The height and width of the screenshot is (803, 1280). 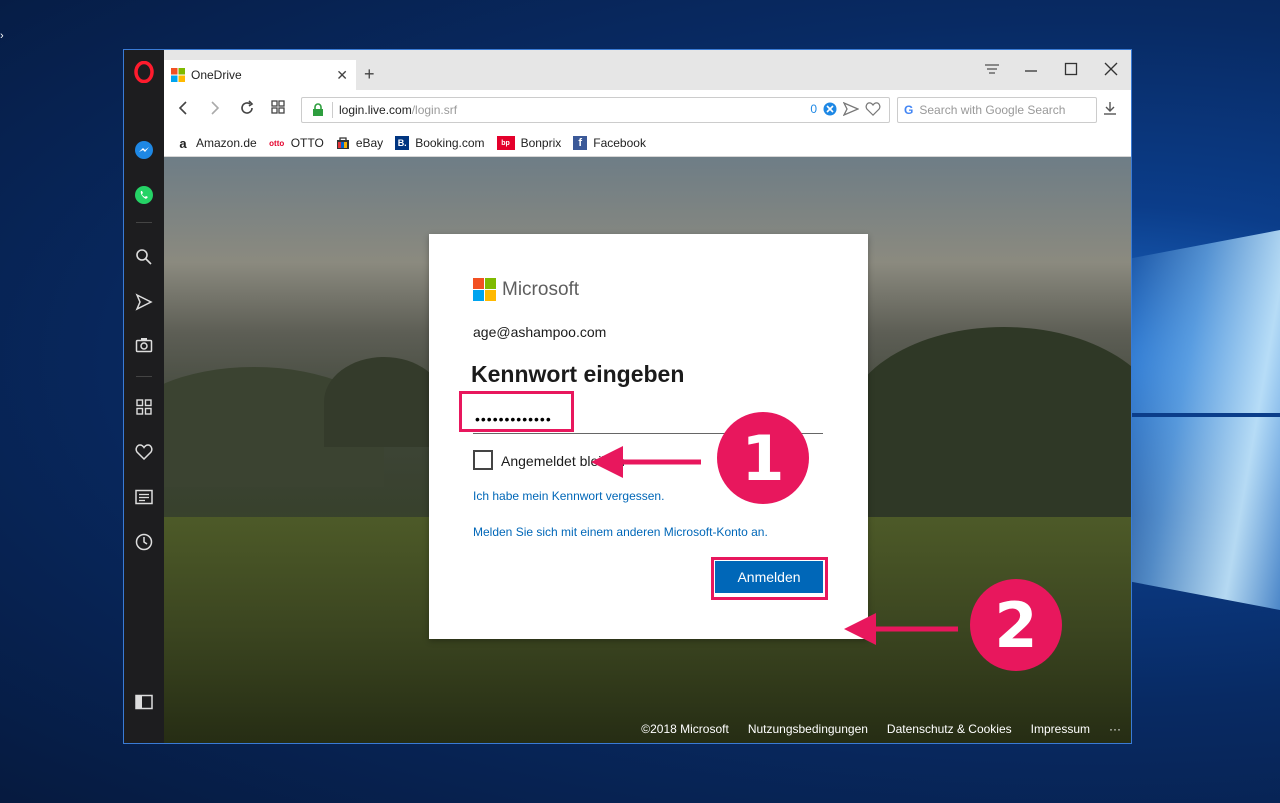 I want to click on download-icon, so click(x=1110, y=109).